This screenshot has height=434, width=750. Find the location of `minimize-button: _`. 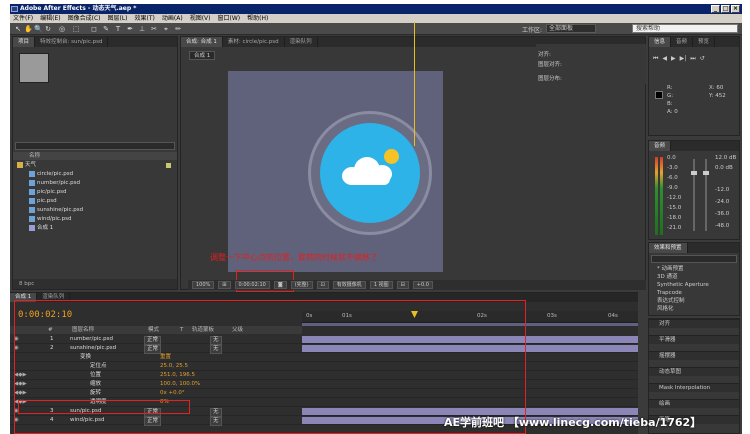

minimize-button: _ is located at coordinates (715, 9).